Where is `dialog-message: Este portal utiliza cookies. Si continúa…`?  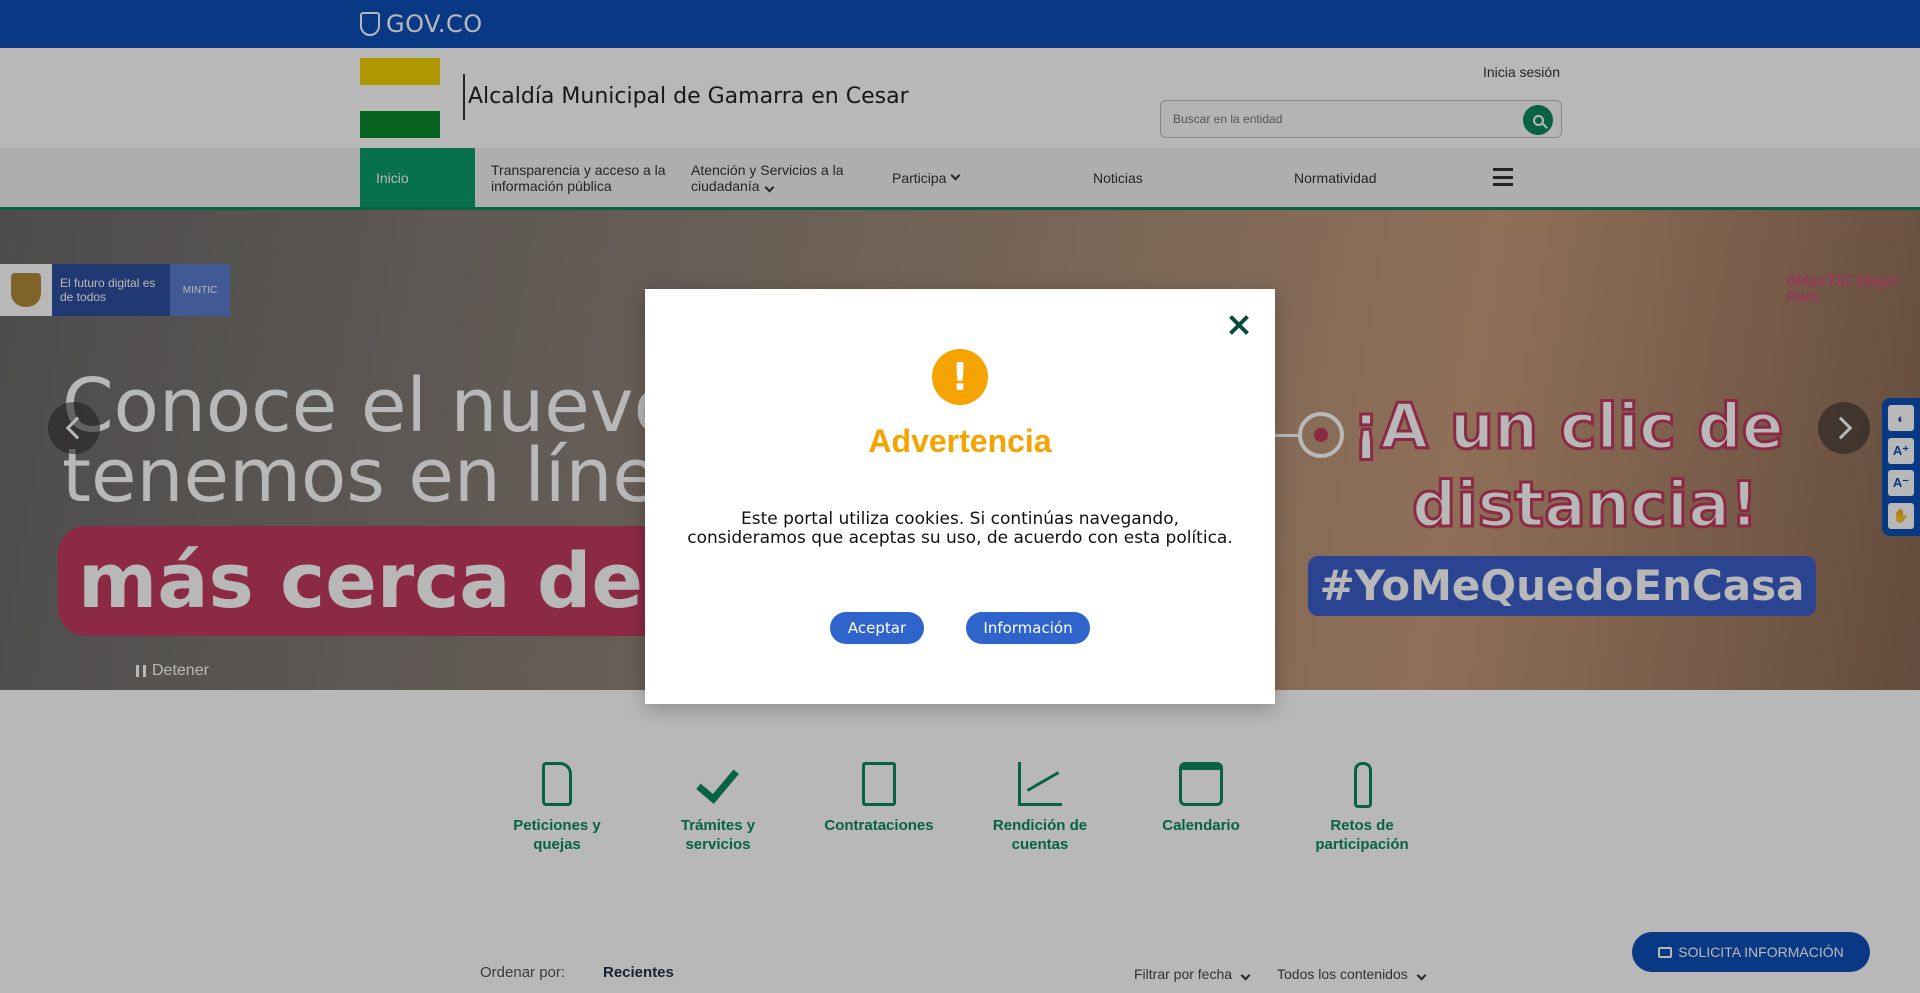 dialog-message: Este portal utiliza cookies. Si continúa… is located at coordinates (960, 528).